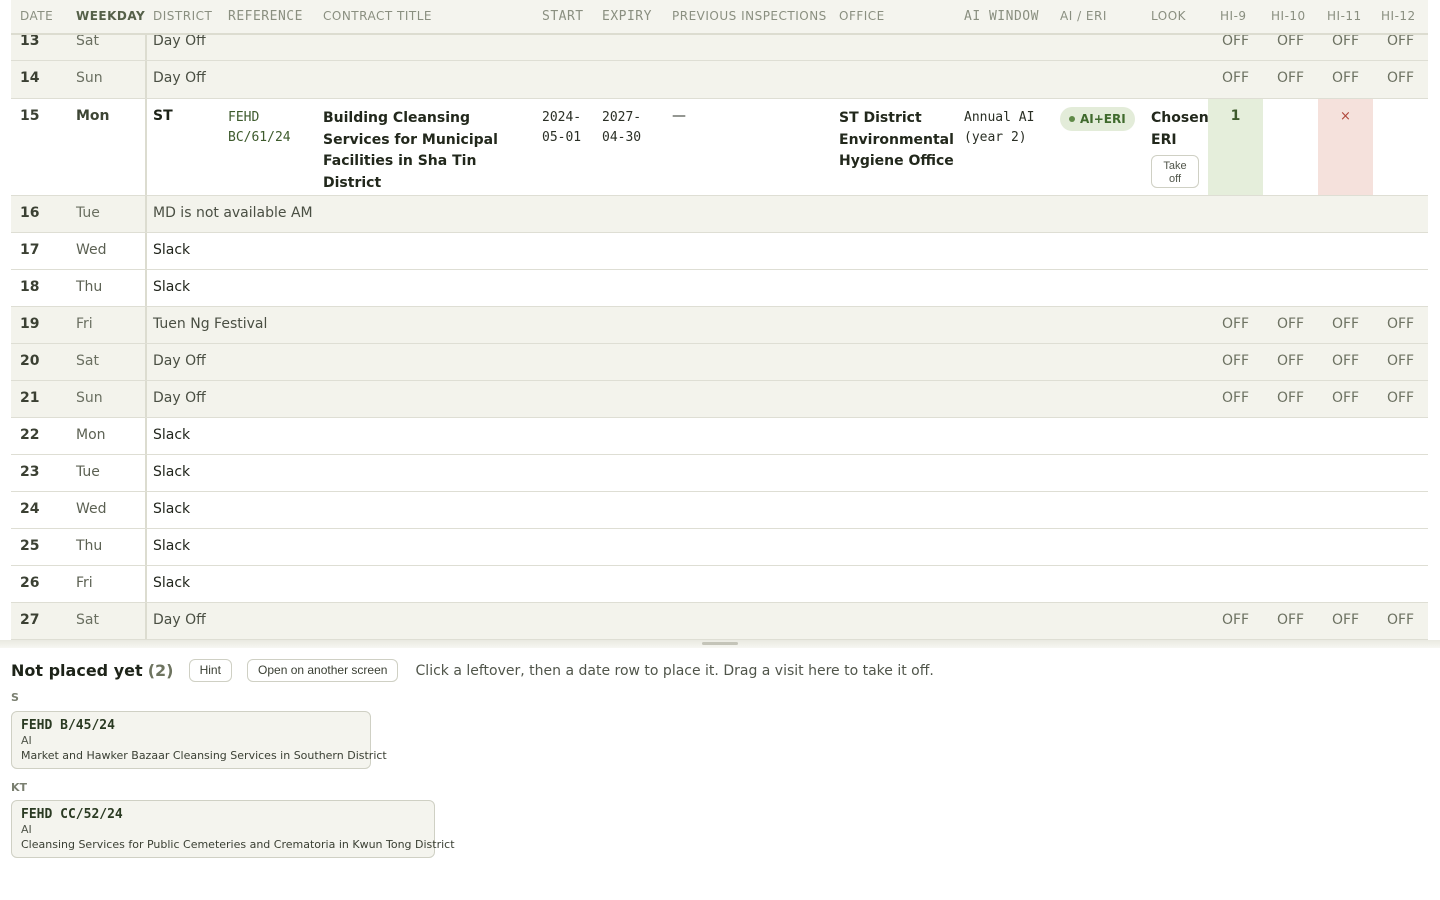 Image resolution: width=1440 pixels, height=900 pixels. I want to click on table-row: 27 Sat Day Off OFF OFF OFF OFF, so click(719, 621).